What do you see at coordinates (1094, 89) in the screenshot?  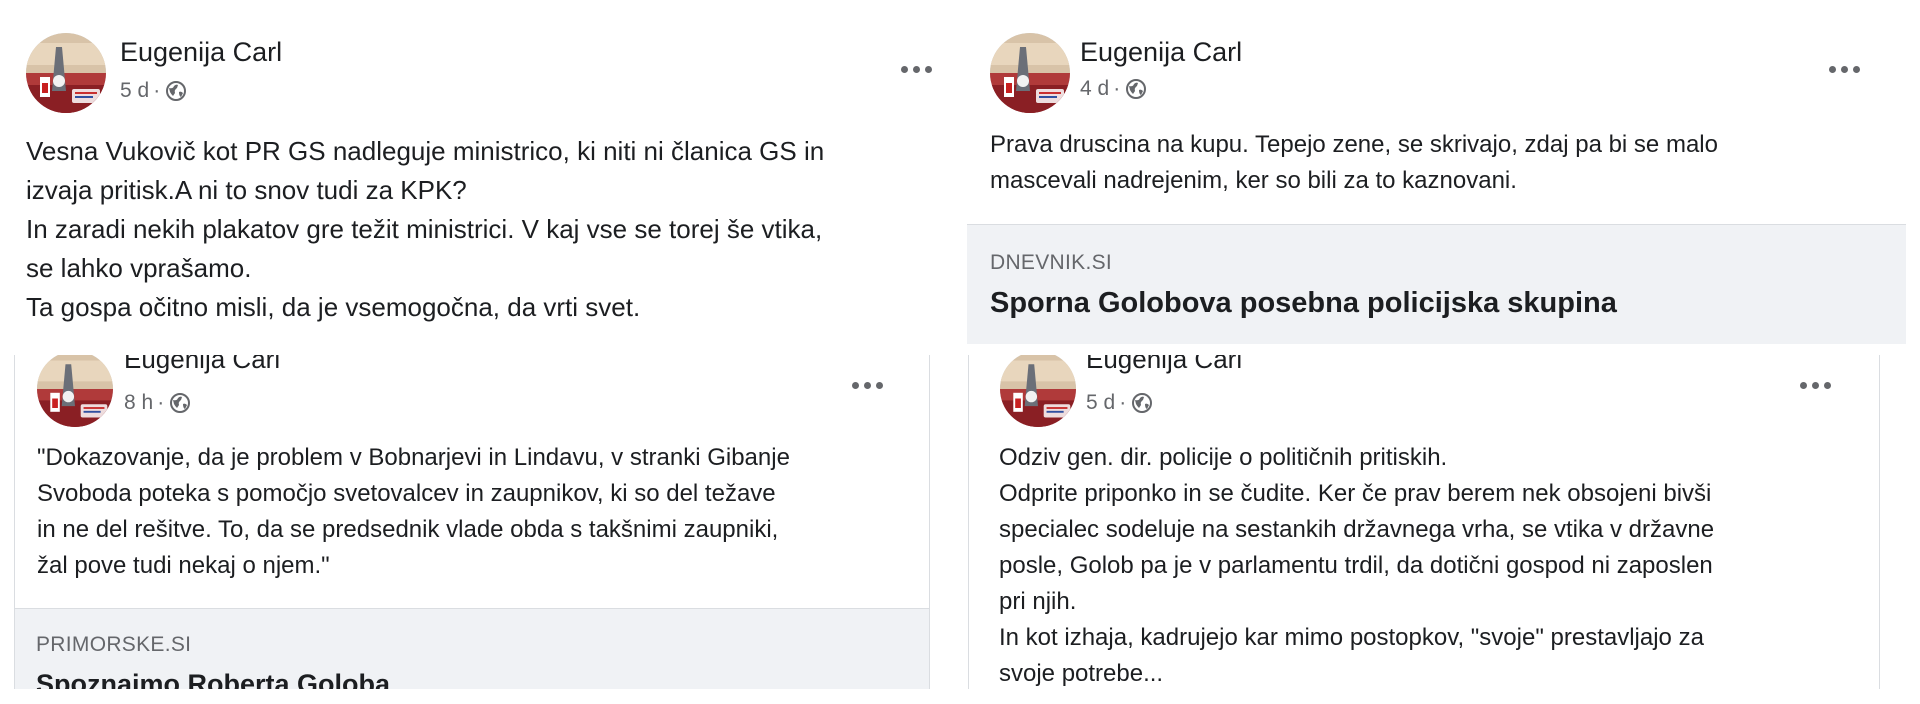 I see `post-time: 4 d` at bounding box center [1094, 89].